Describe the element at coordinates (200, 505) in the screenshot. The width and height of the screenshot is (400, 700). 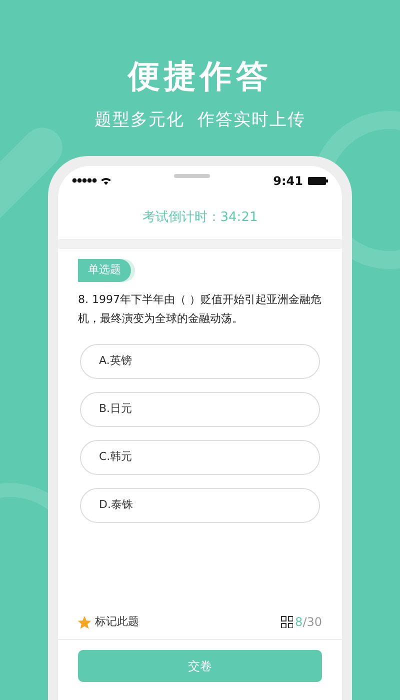
I see `answer-option: D.泰铢` at that location.